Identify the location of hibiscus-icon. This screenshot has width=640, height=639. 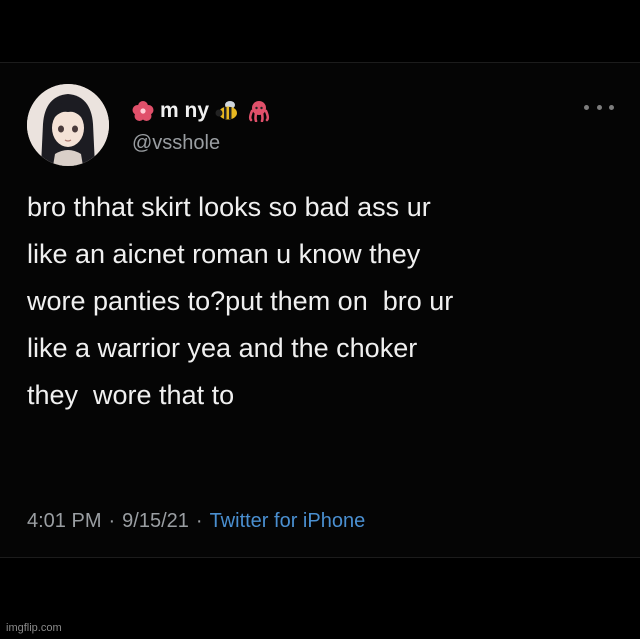
(143, 111).